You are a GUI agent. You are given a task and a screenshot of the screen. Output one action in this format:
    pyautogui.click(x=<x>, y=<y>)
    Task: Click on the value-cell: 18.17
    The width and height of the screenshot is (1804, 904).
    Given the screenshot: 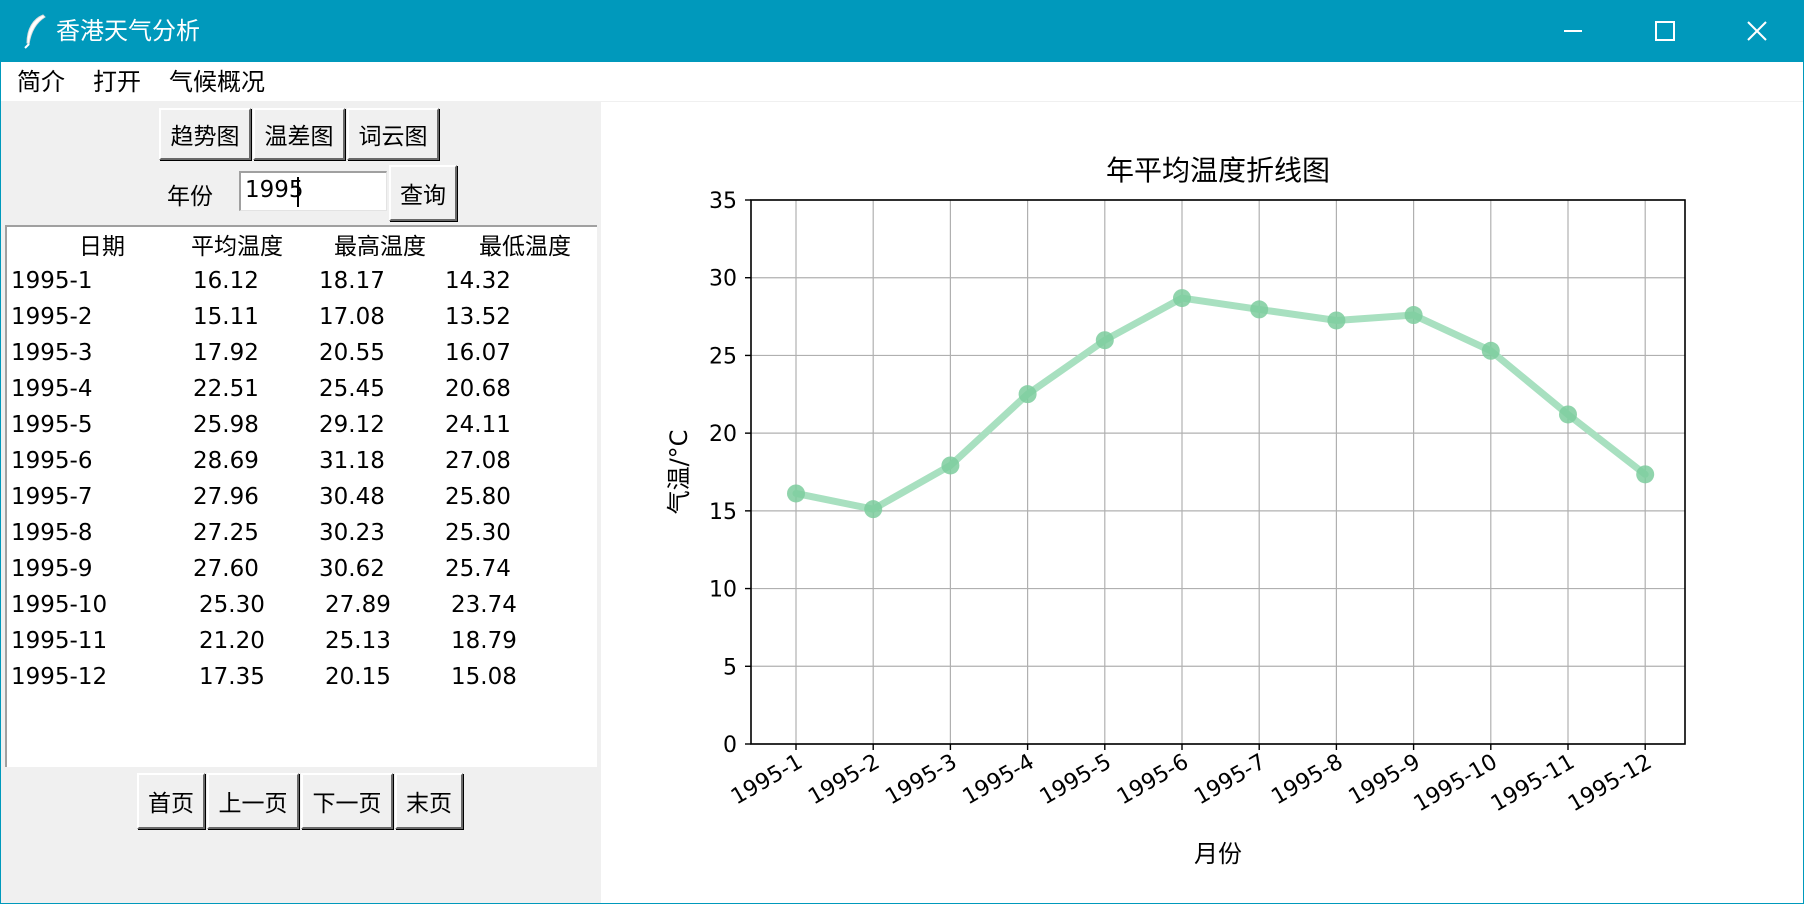 What is the action you would take?
    pyautogui.click(x=352, y=281)
    